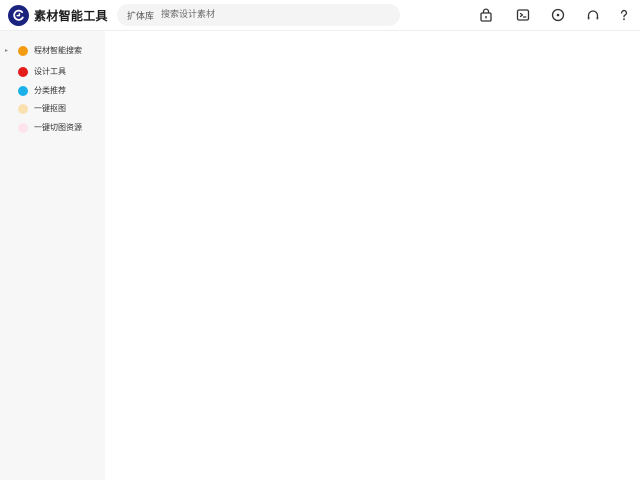  What do you see at coordinates (276, 15) in the screenshot?
I see `search-input` at bounding box center [276, 15].